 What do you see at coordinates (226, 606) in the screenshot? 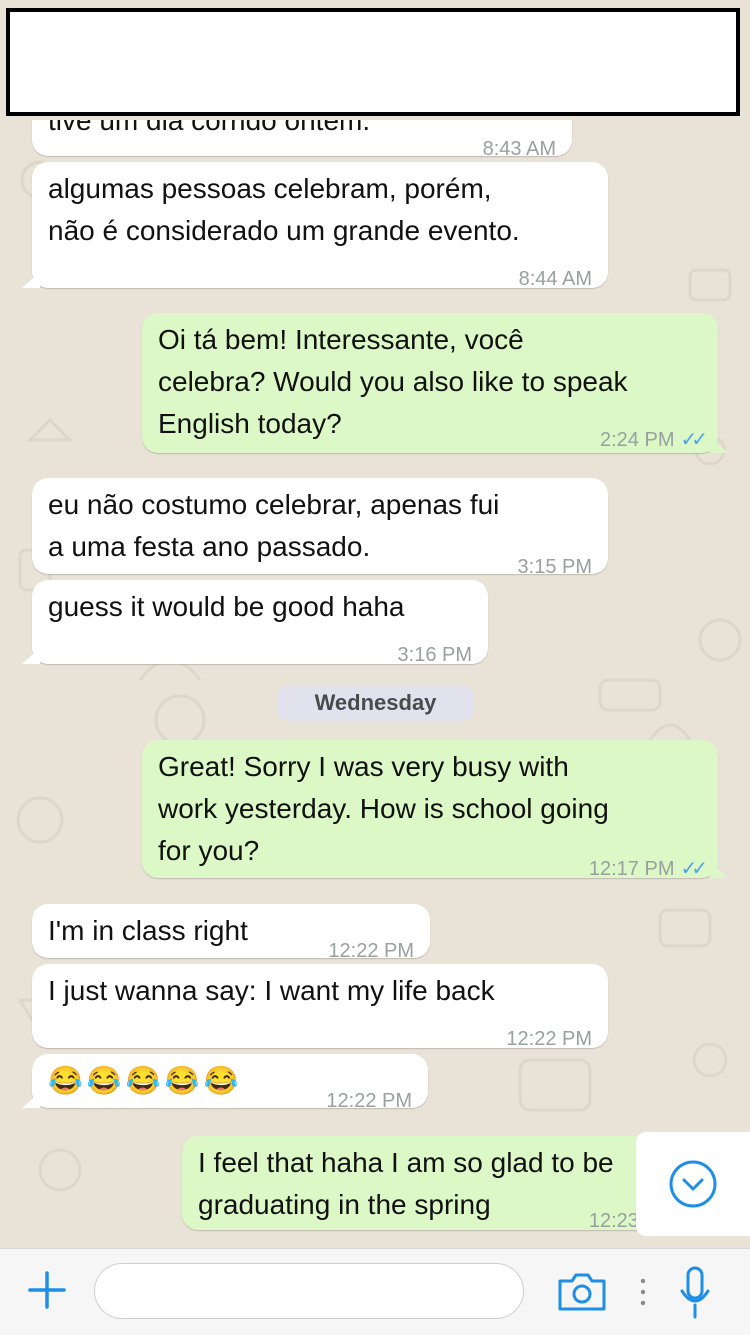
I see `message-text: guess it would be good haha` at bounding box center [226, 606].